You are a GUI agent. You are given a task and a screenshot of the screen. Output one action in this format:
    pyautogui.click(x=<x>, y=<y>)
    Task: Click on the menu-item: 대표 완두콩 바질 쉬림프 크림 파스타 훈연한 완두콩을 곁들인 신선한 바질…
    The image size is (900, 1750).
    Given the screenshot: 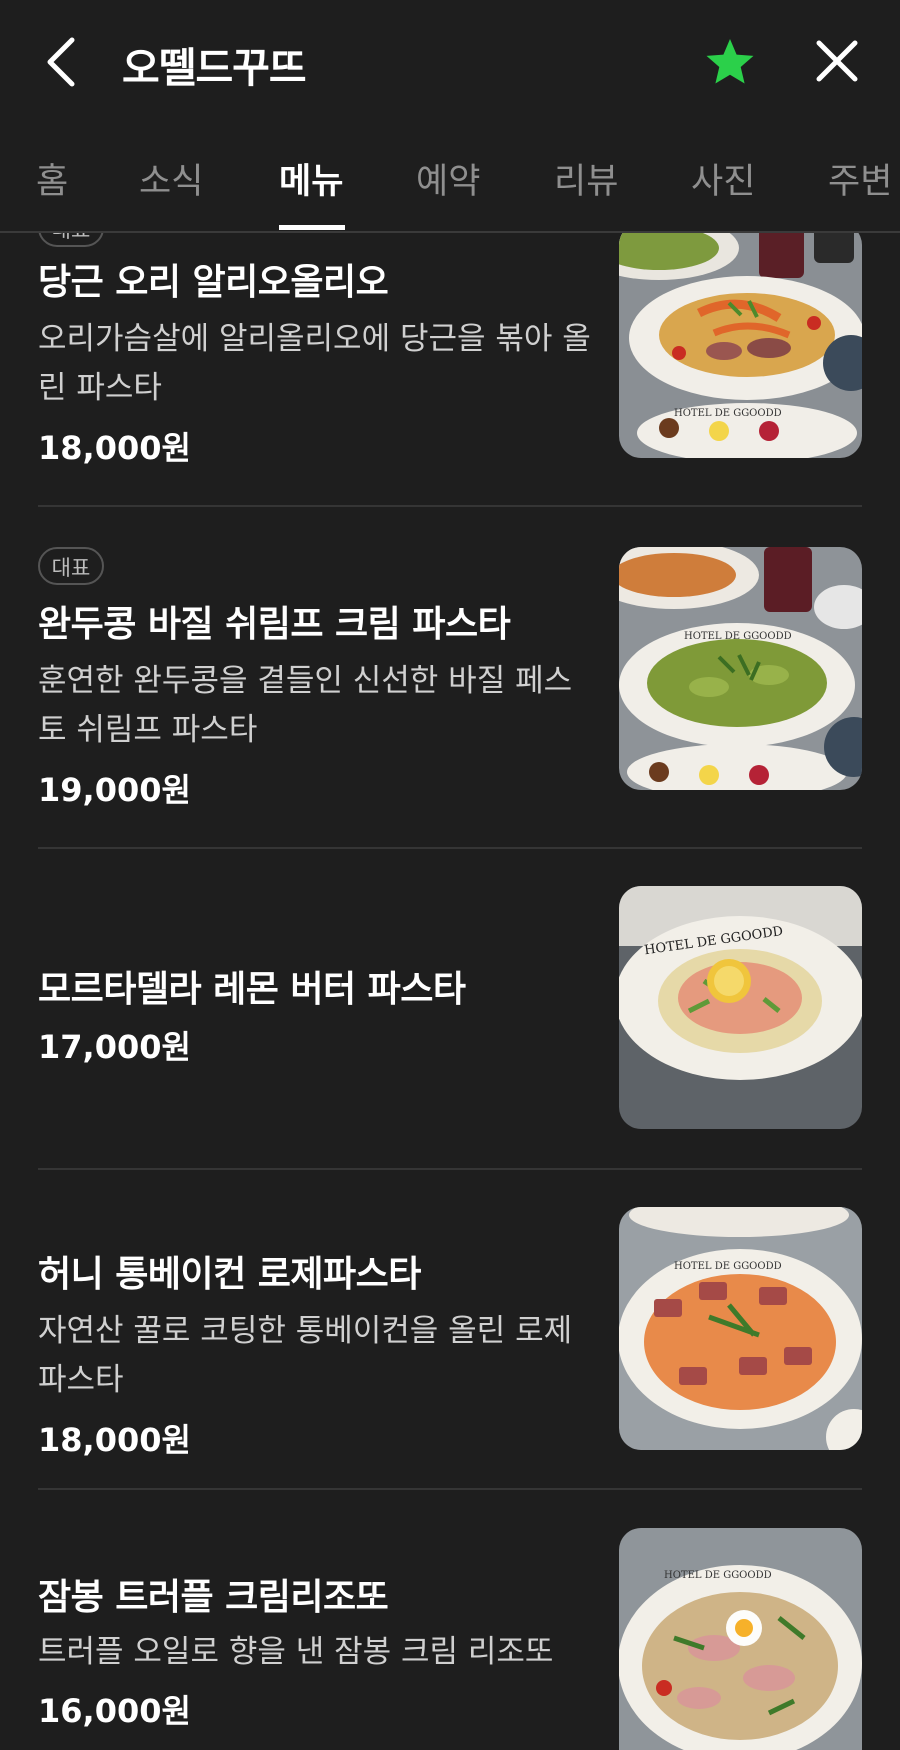 What is the action you would take?
    pyautogui.click(x=450, y=679)
    